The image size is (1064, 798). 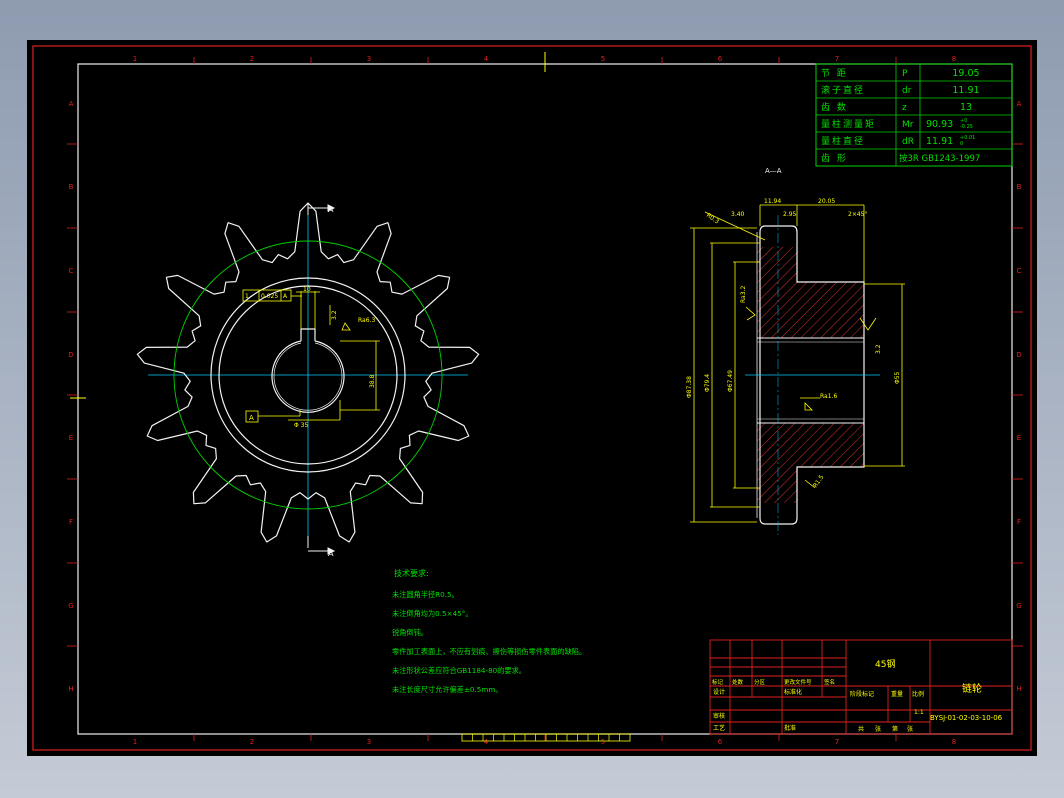 I want to click on param-tol-lower: 0, so click(x=961, y=144).